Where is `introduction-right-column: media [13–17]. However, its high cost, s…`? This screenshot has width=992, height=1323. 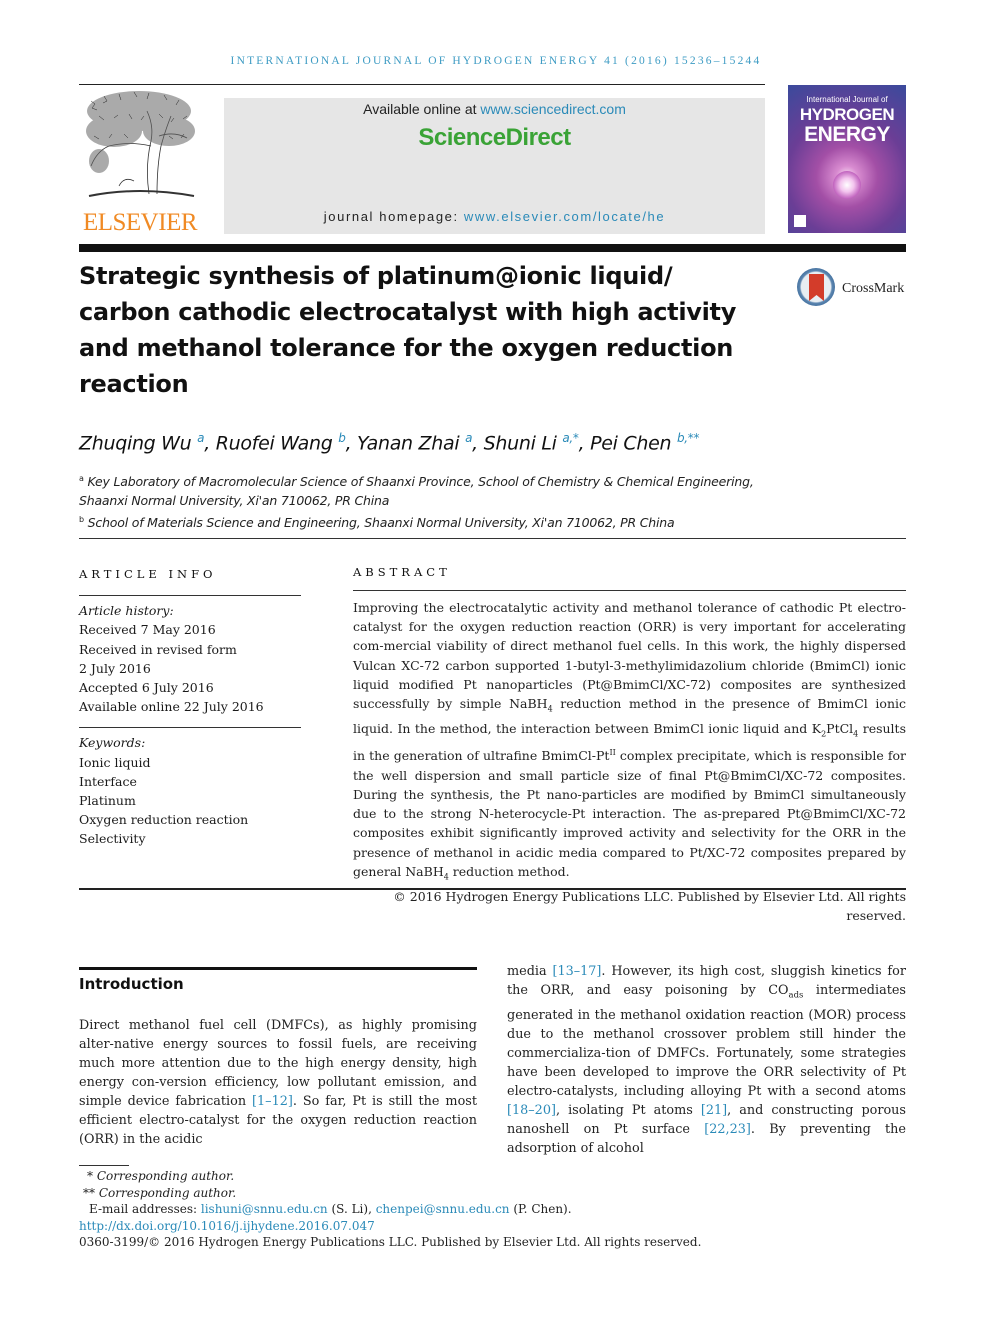 introduction-right-column: media [13–17]. However, its high cost, s… is located at coordinates (706, 1060).